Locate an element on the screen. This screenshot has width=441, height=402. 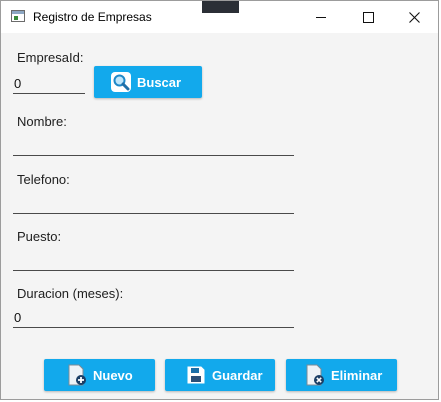
maximize-button is located at coordinates (368, 17).